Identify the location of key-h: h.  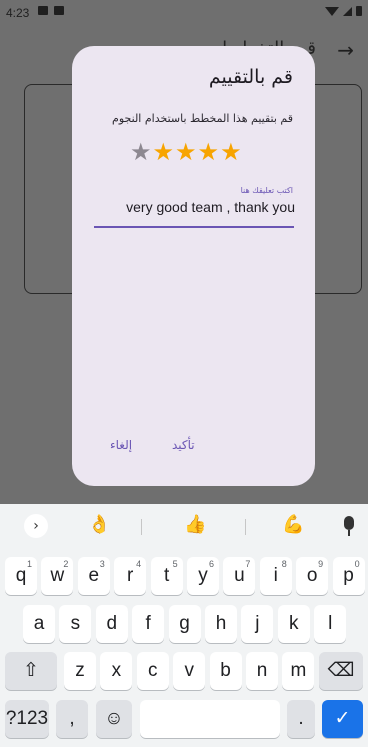
(221, 624).